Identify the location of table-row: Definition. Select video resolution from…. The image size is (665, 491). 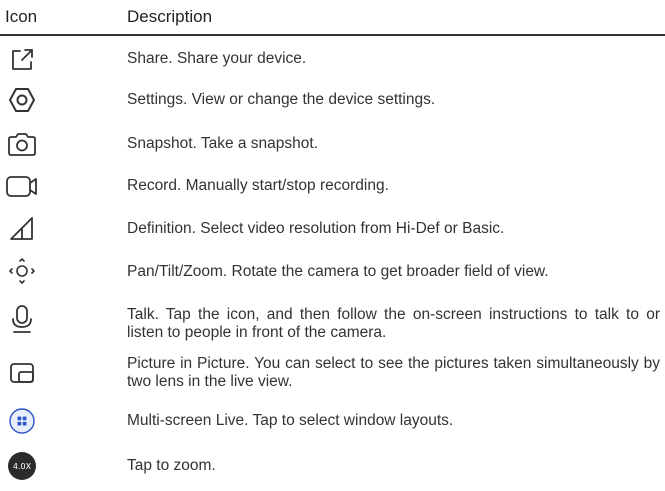
(332, 228).